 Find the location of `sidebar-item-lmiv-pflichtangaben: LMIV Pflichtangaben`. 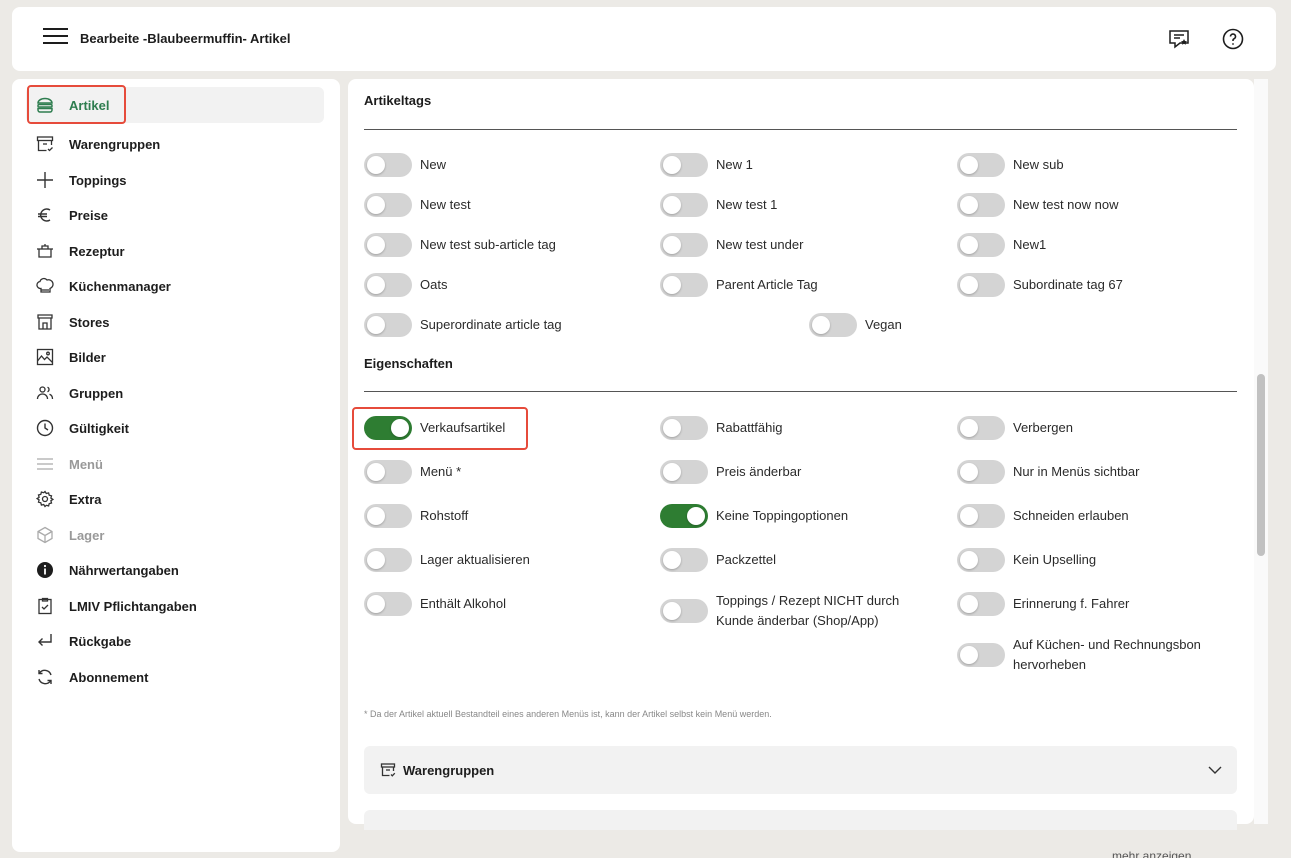

sidebar-item-lmiv-pflichtangaben: LMIV Pflichtangaben is located at coordinates (175, 606).